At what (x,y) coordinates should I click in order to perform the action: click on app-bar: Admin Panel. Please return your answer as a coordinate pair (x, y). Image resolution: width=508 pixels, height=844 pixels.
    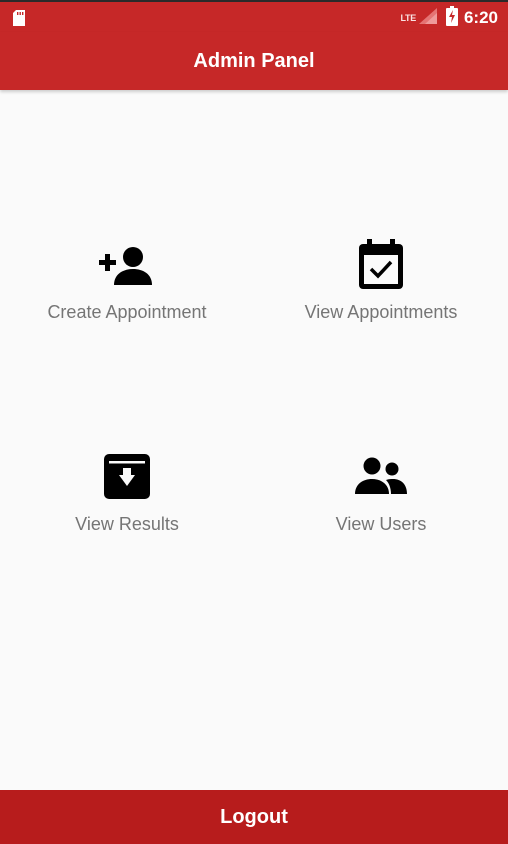
    Looking at the image, I should click on (254, 61).